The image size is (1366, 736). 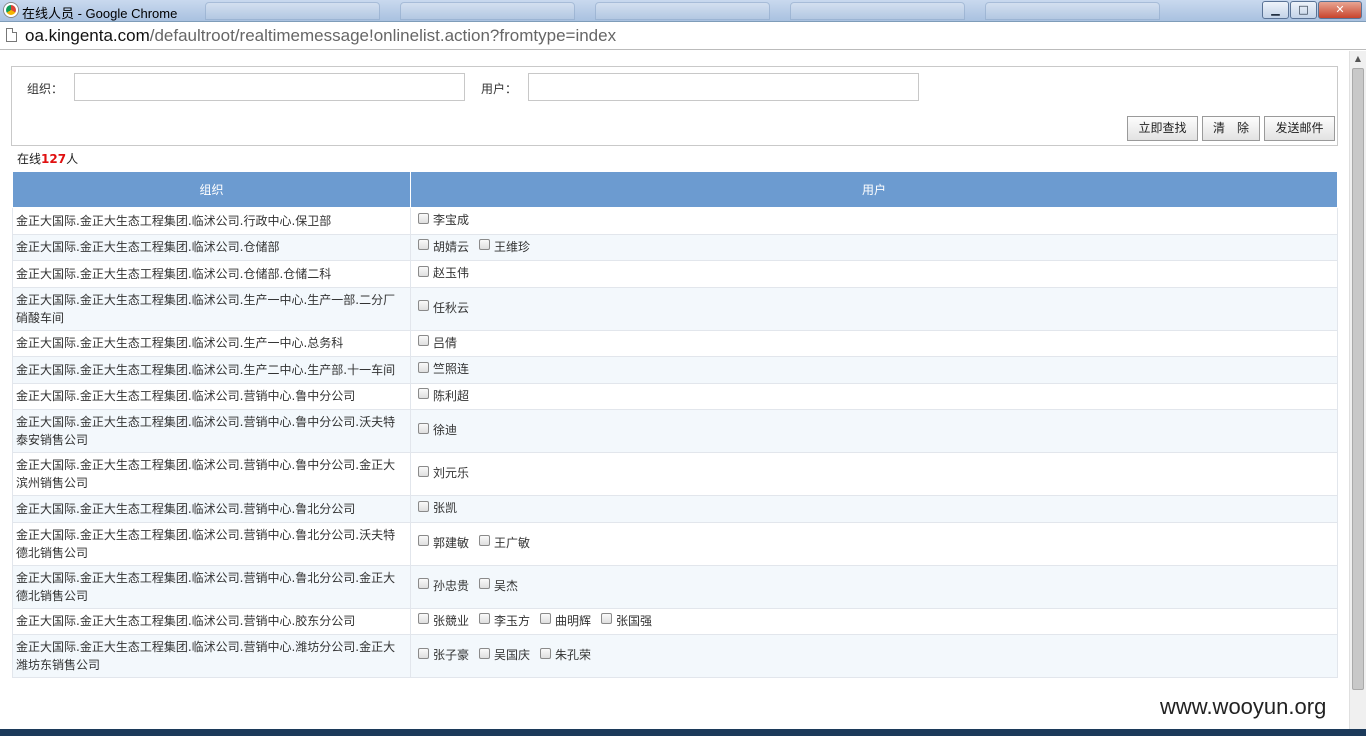 What do you see at coordinates (874, 247) in the screenshot?
I see `users-cell: 胡婧云 王维珍` at bounding box center [874, 247].